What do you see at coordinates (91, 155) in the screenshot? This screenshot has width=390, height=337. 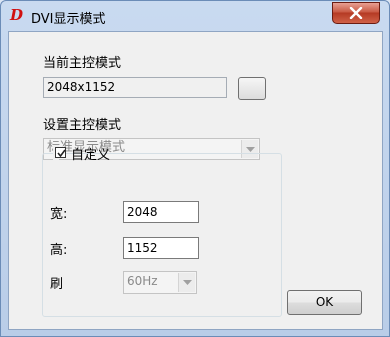 I see `custom-checkbox-label: 自定义` at bounding box center [91, 155].